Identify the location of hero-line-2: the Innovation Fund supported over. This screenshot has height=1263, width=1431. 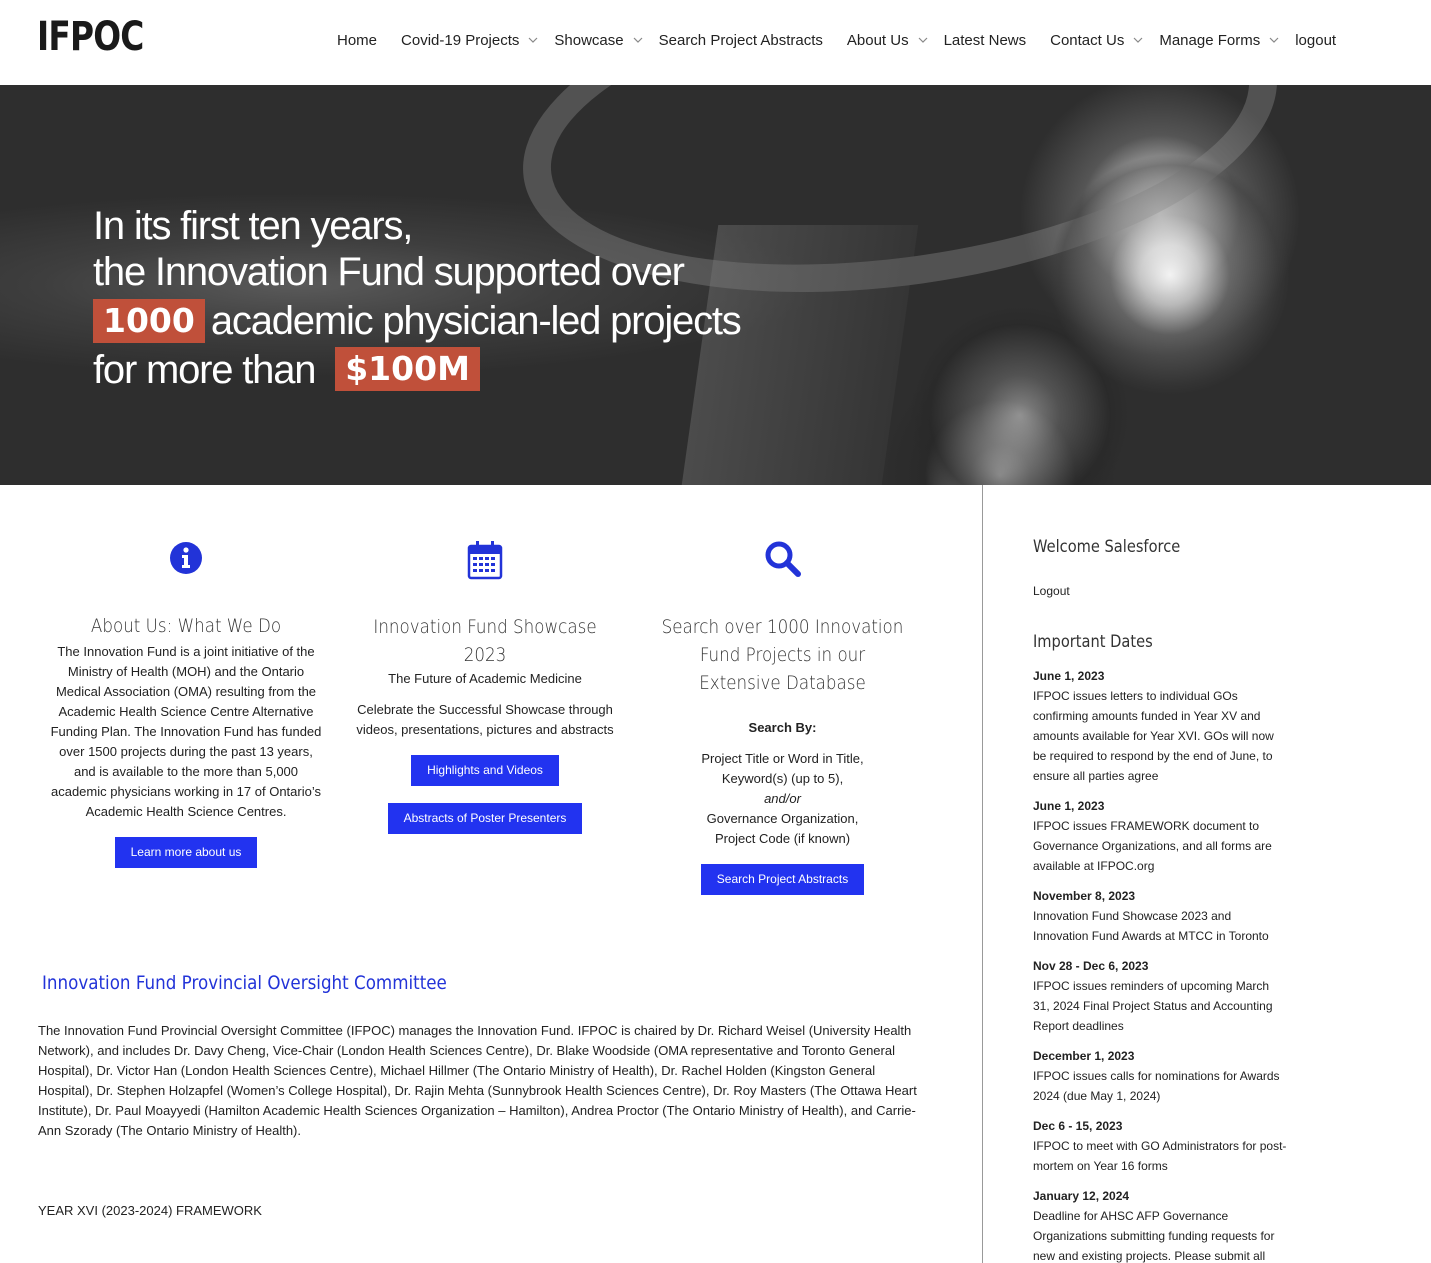
(389, 272).